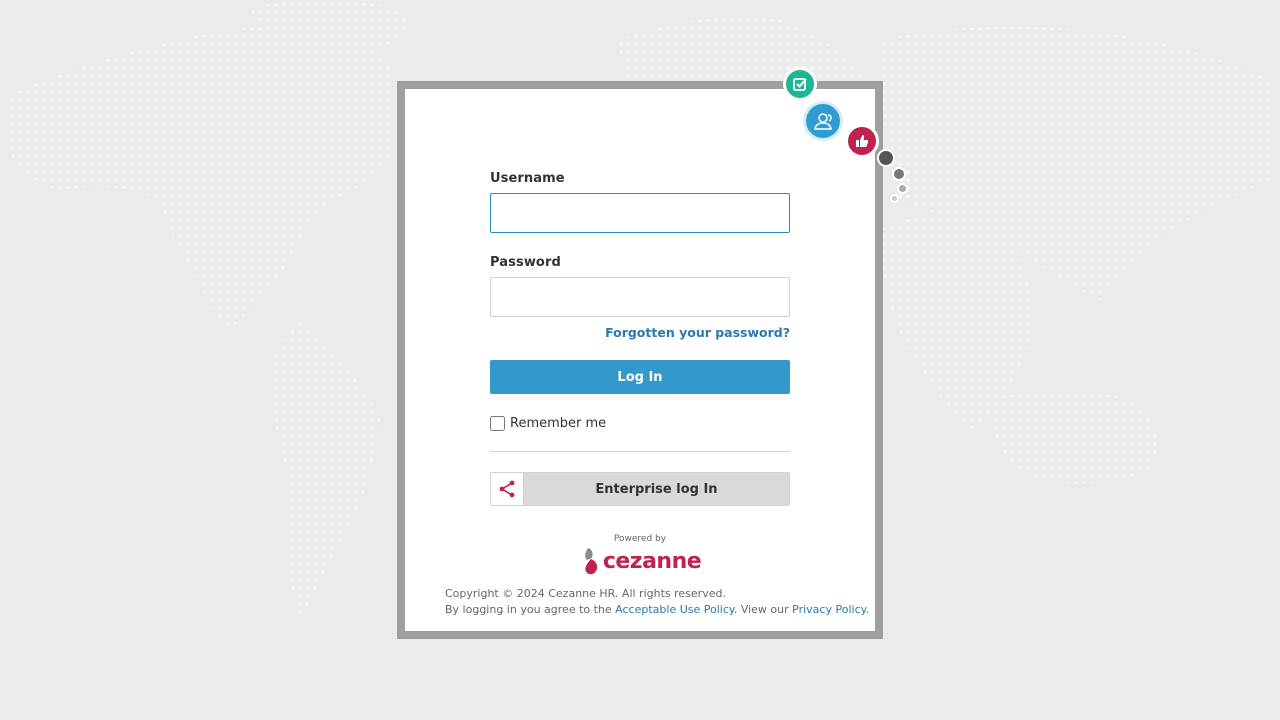  I want to click on forgot-password-link: Forgotten your password?, so click(640, 332).